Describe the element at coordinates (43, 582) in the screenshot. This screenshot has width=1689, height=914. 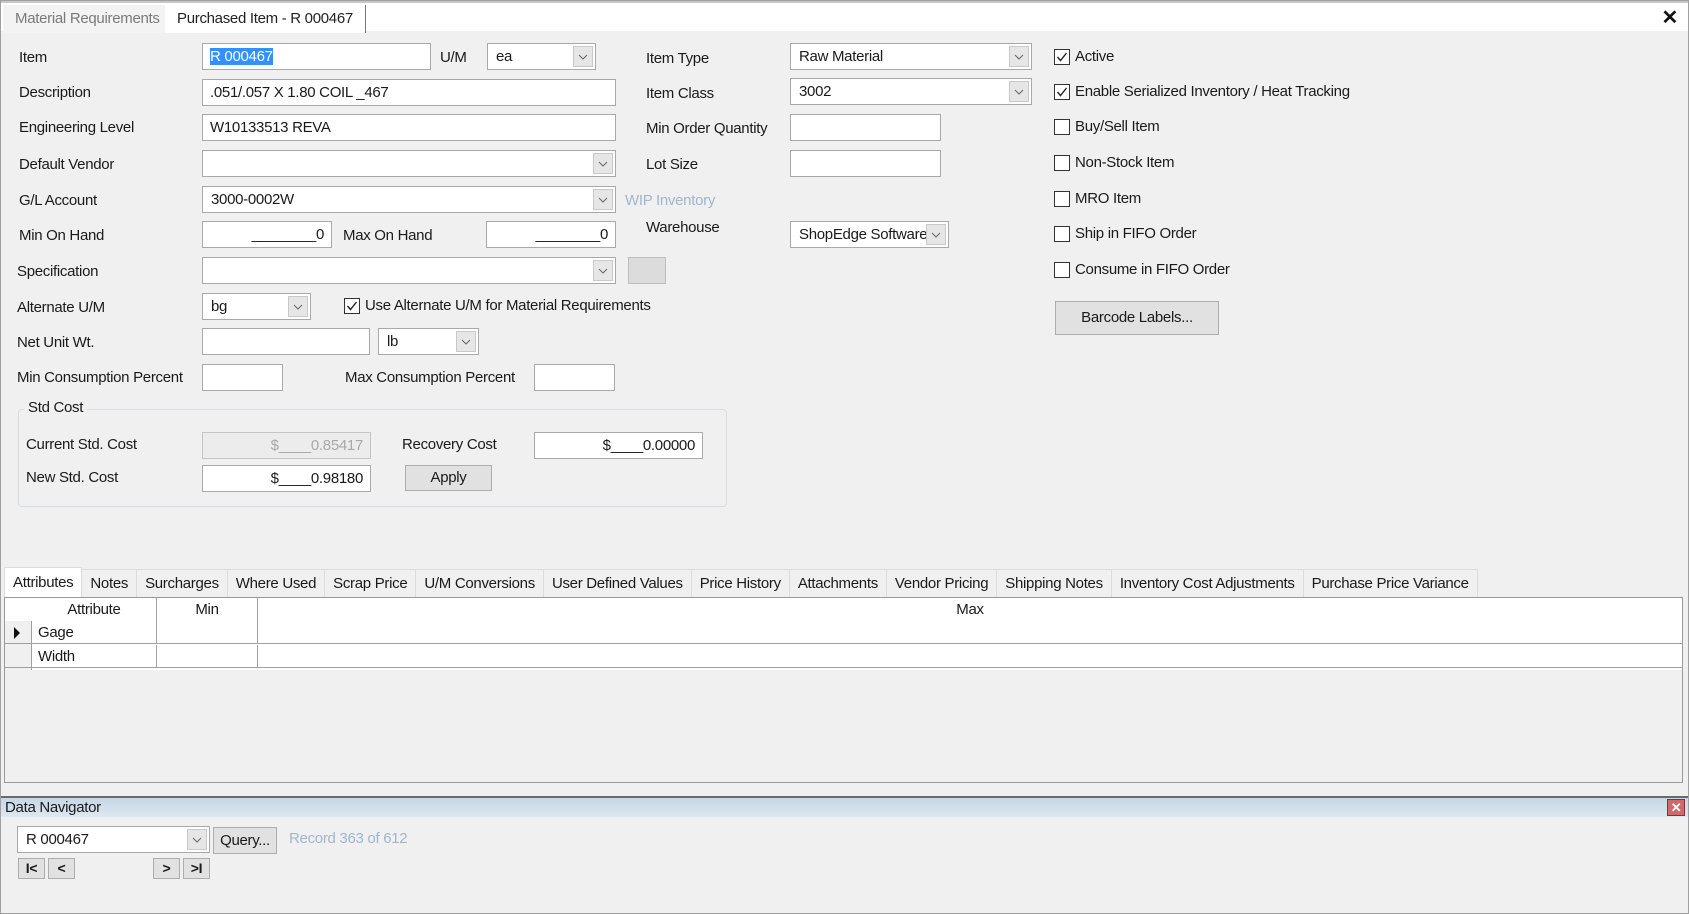
I see `tab-attributes: Attributes` at that location.